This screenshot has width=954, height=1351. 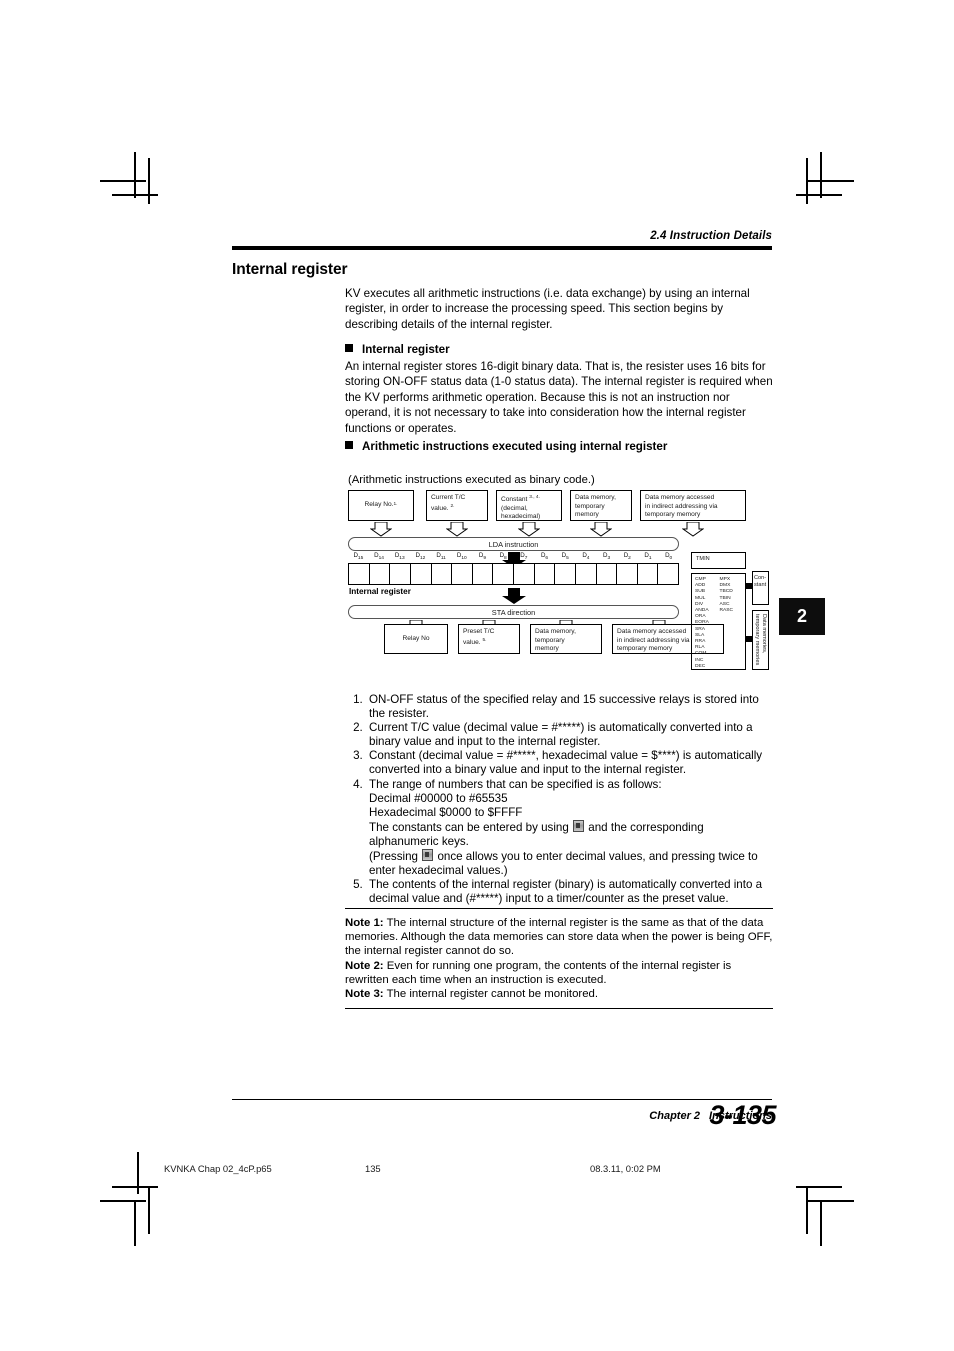 What do you see at coordinates (801, 616) in the screenshot?
I see `chapter-tab-number: 2` at bounding box center [801, 616].